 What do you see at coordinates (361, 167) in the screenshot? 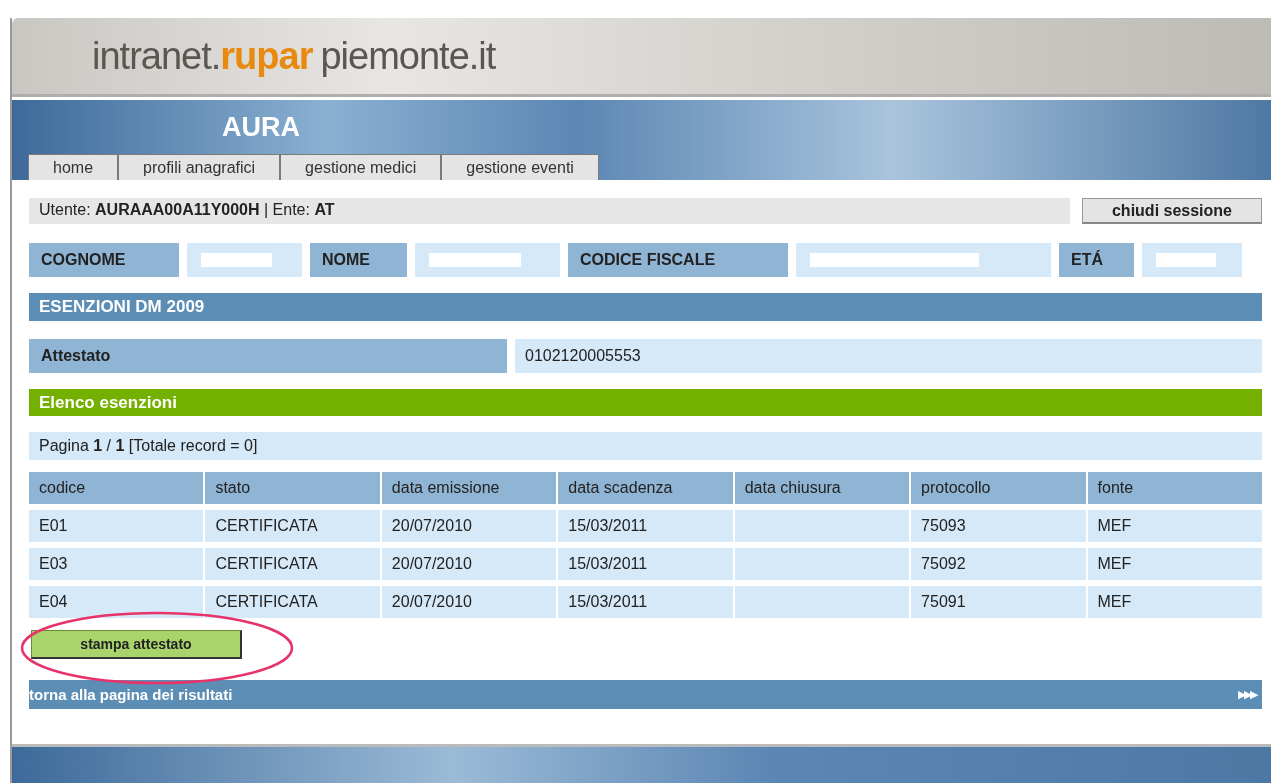
I see `nav-tab: gestione medici` at bounding box center [361, 167].